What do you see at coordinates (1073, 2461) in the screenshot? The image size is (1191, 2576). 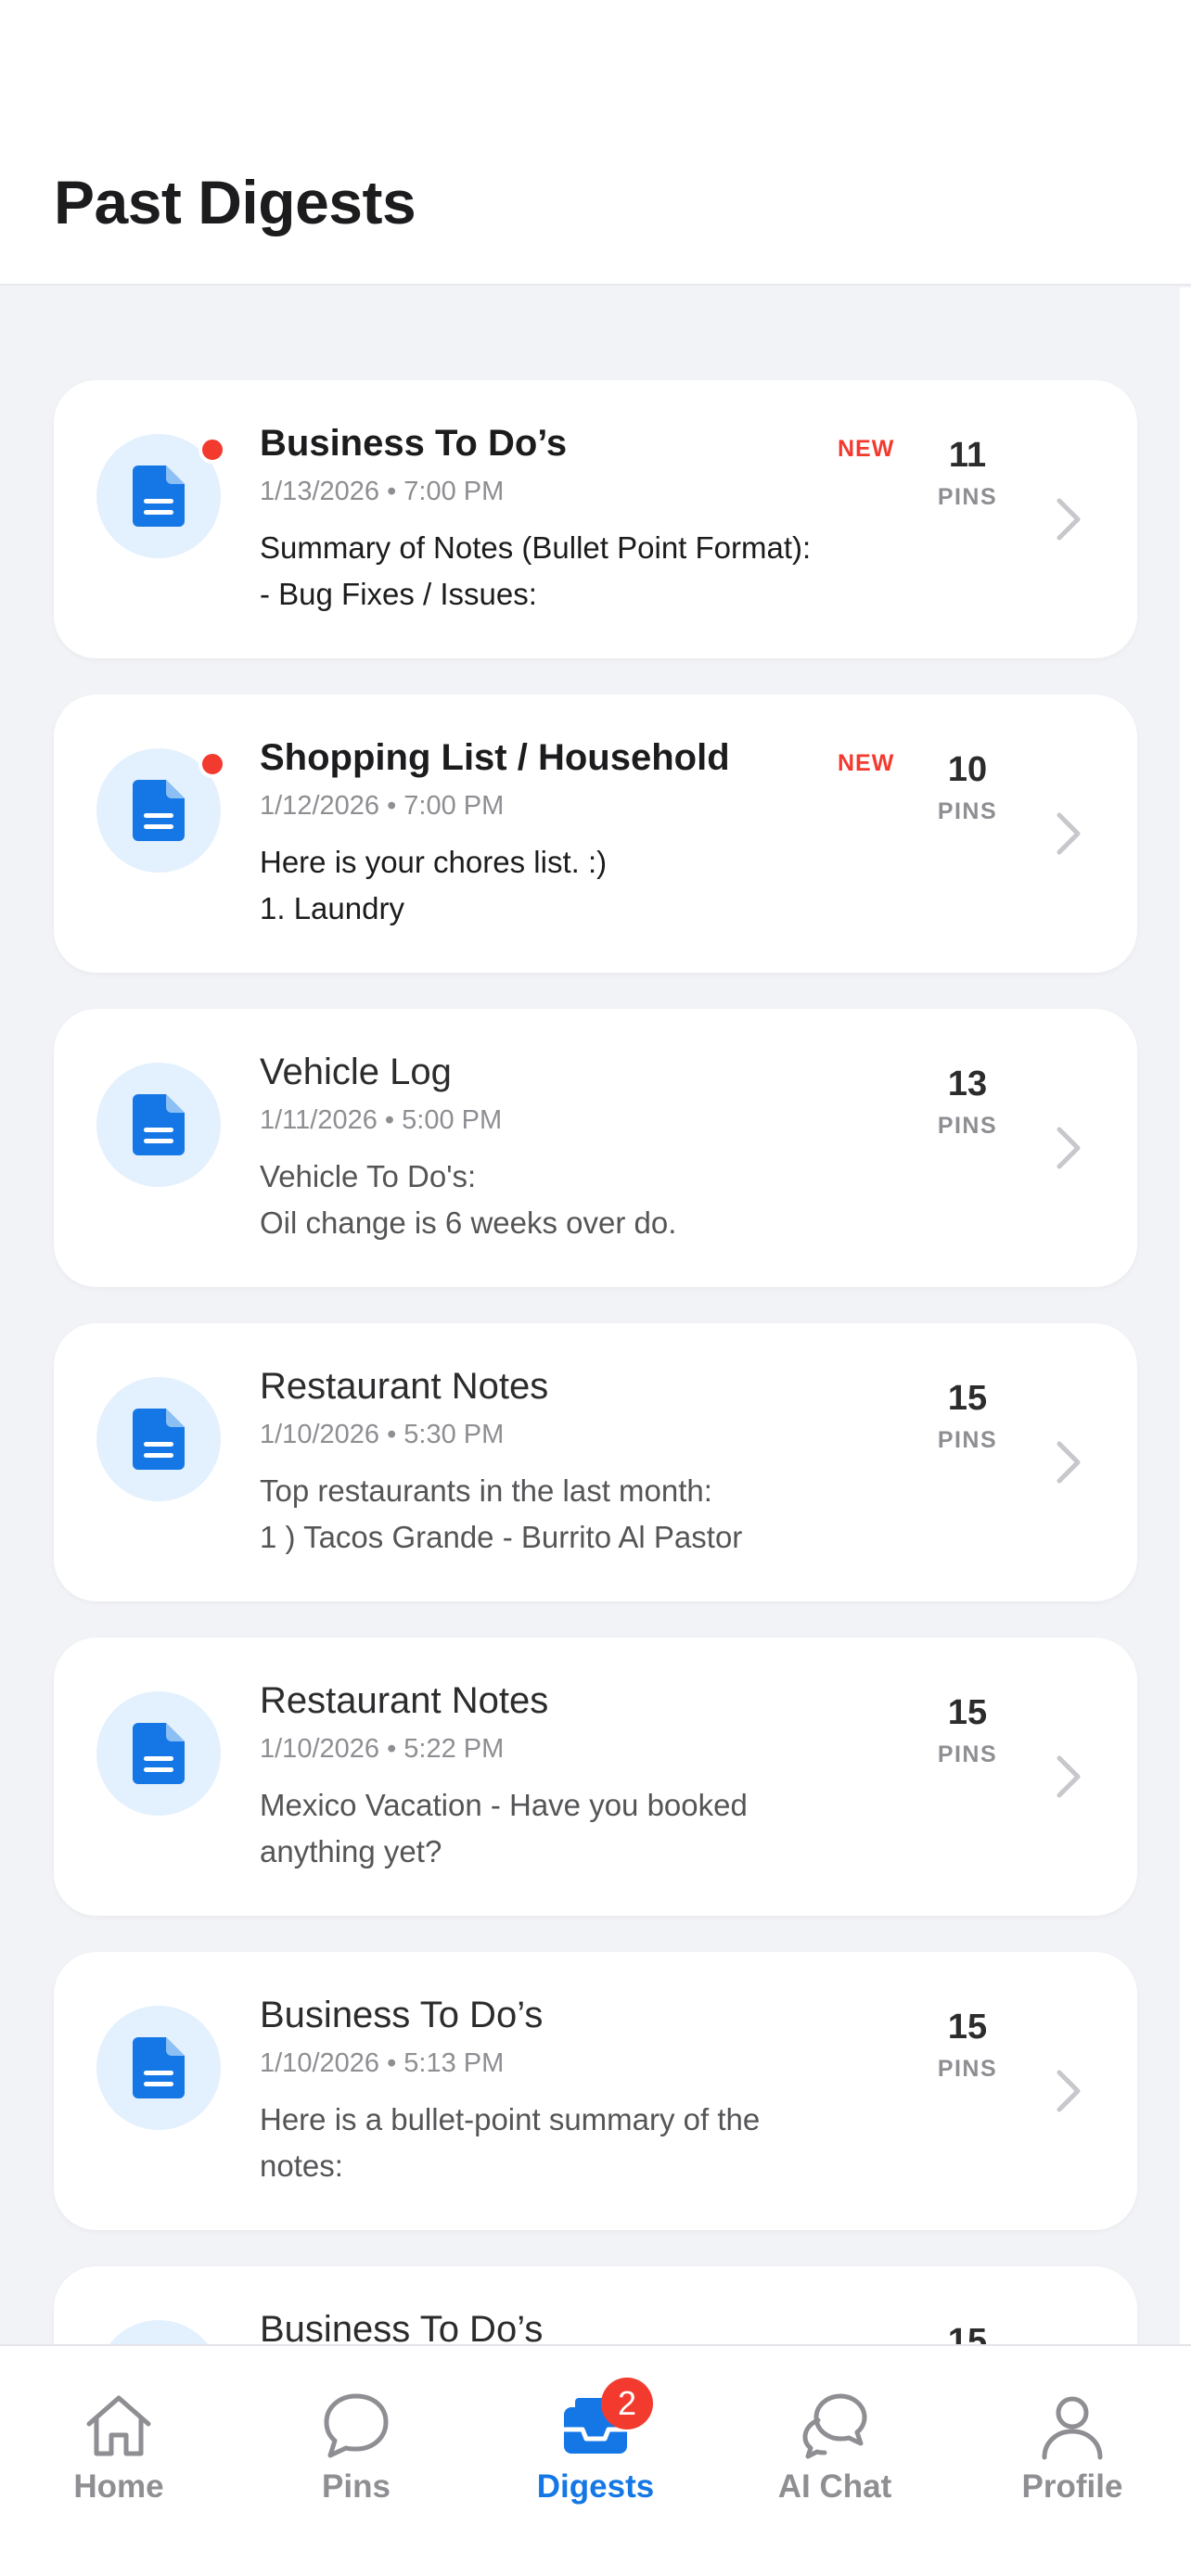 I see `tab-profile: Profile` at bounding box center [1073, 2461].